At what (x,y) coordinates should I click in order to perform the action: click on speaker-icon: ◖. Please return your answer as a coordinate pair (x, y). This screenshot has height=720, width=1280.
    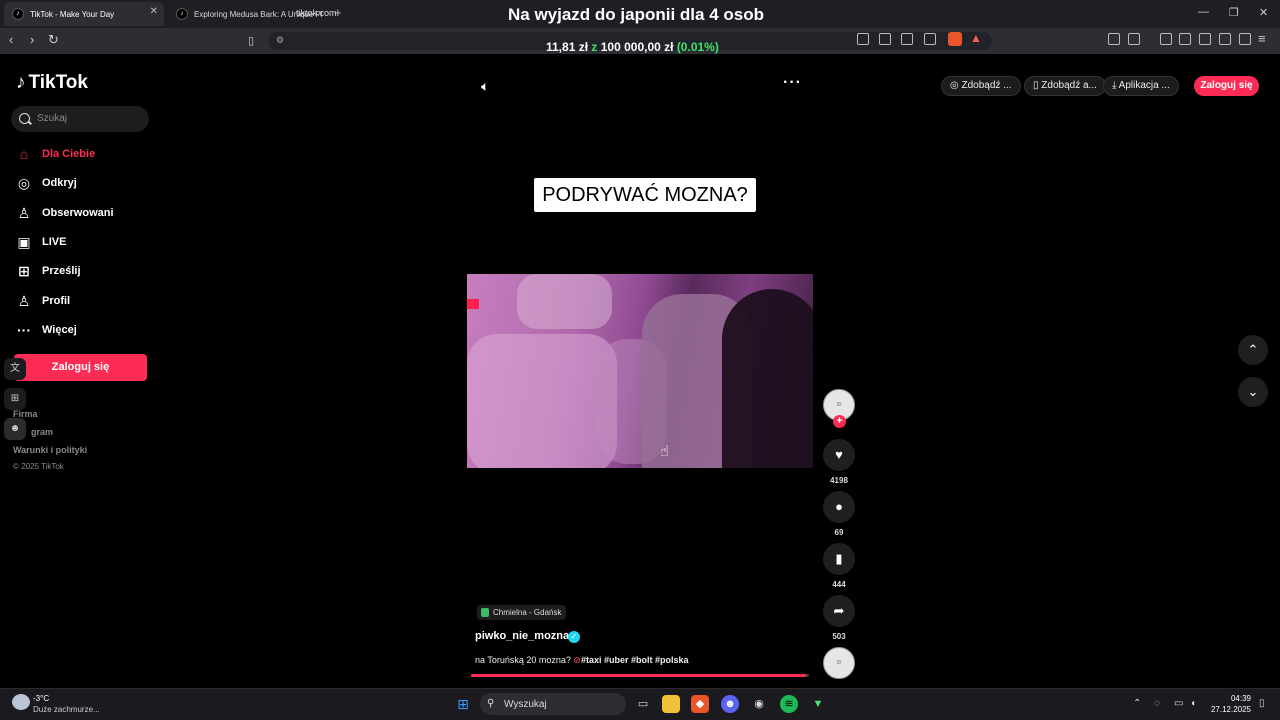
    Looking at the image, I should click on (1193, 703).